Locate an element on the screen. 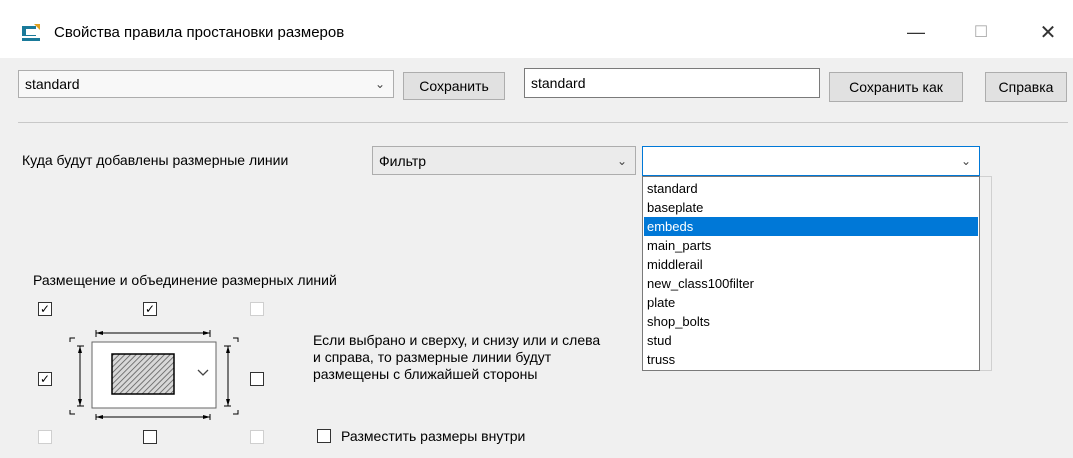 This screenshot has height=458, width=1073. top-right-checkbox is located at coordinates (257, 309).